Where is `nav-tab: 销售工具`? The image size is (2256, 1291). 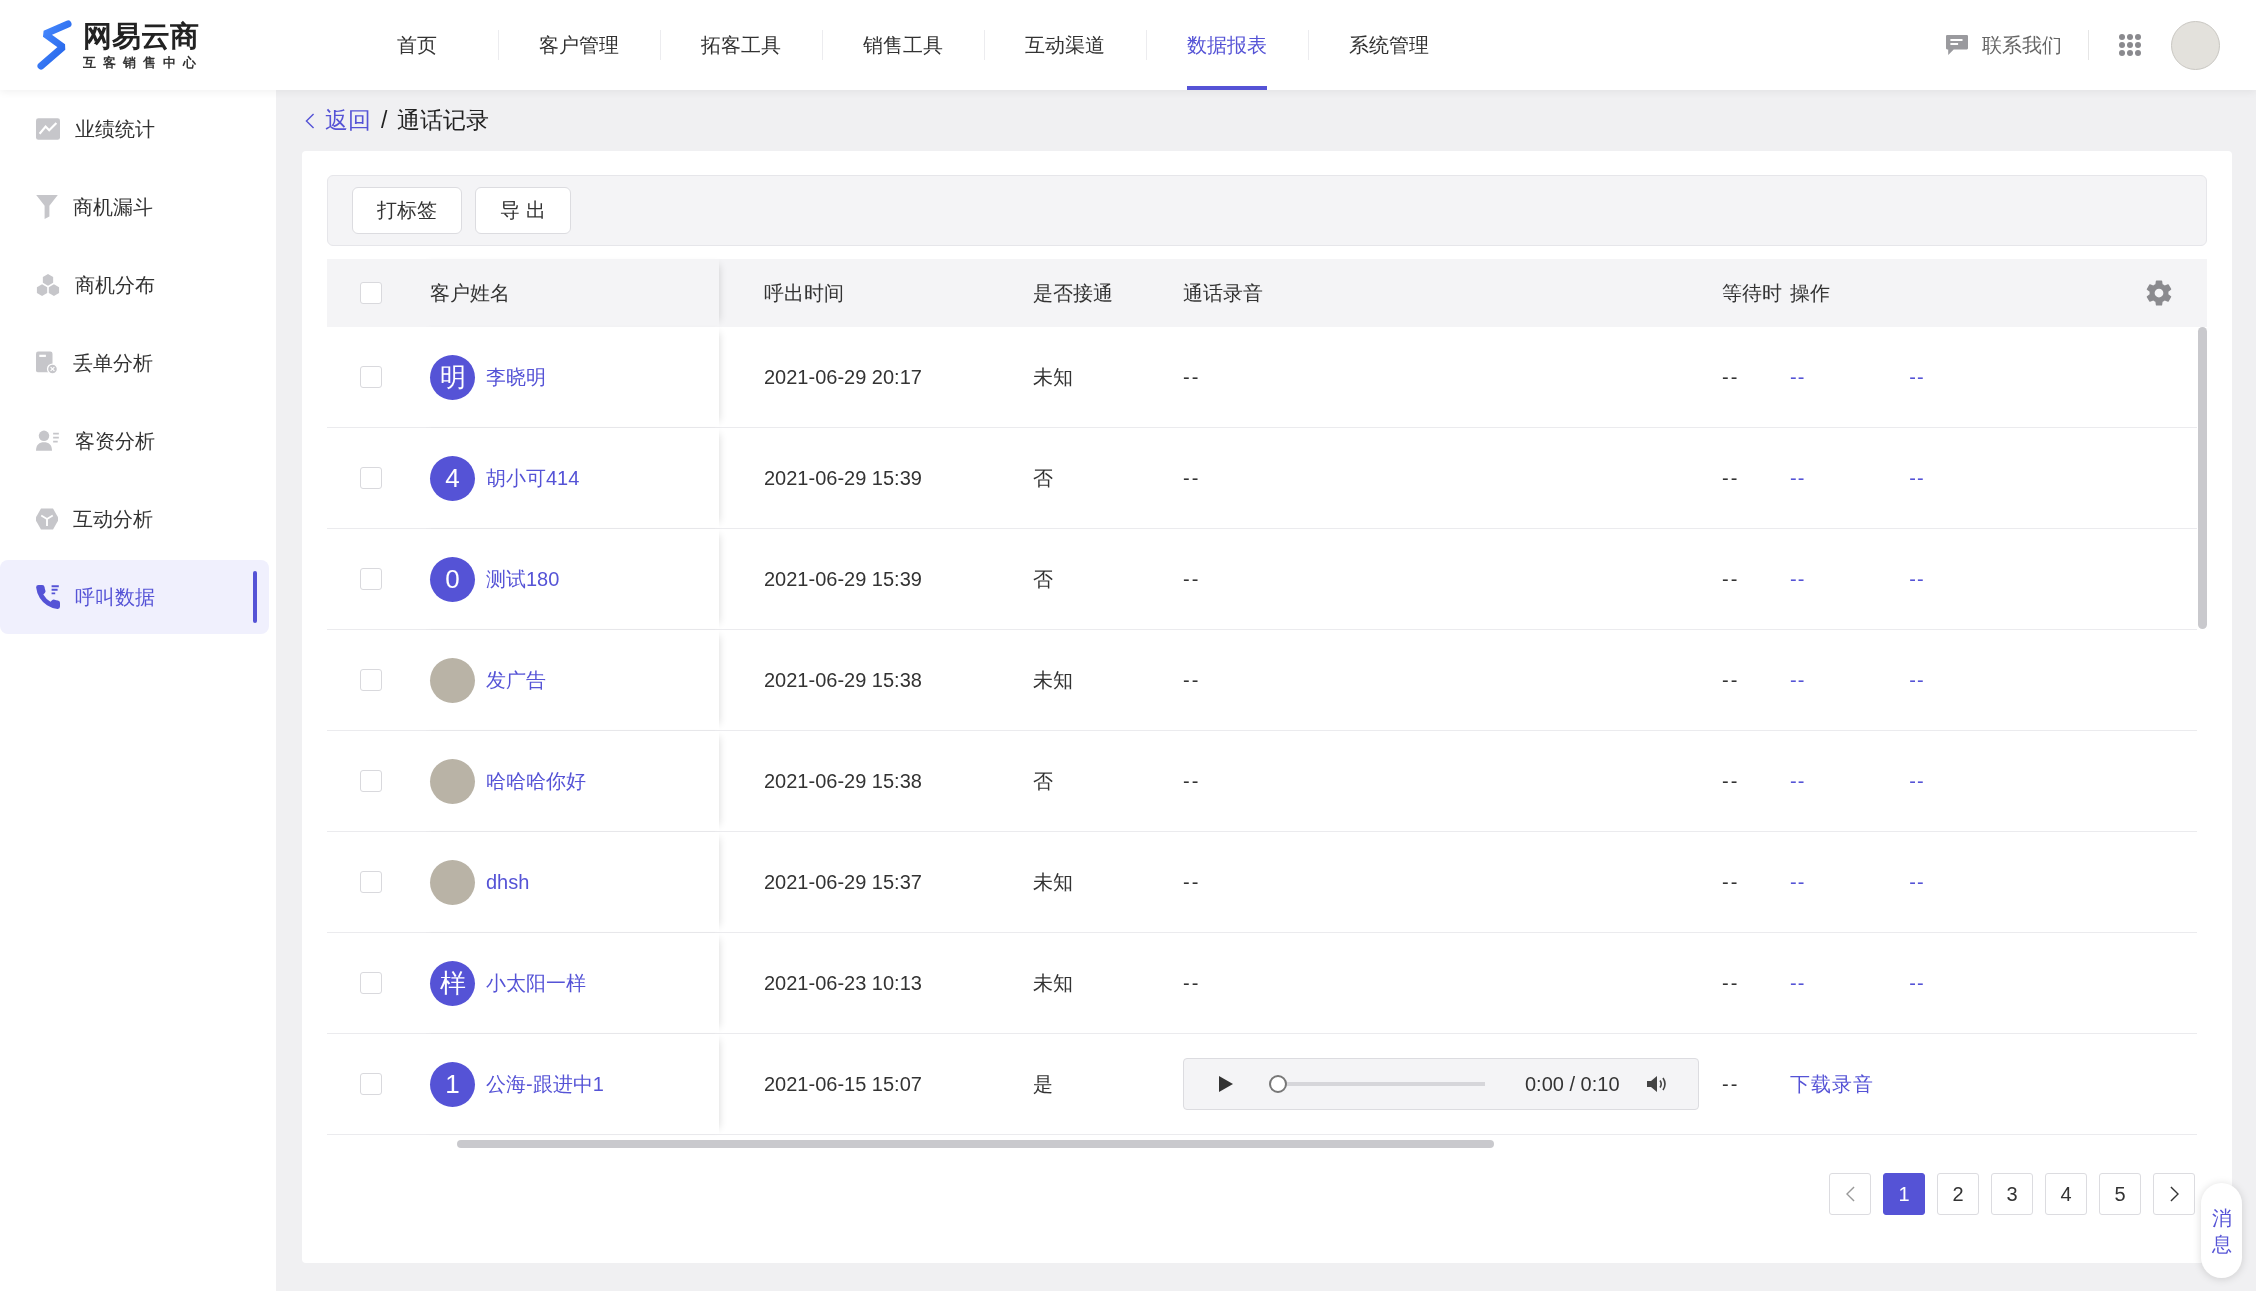 nav-tab: 销售工具 is located at coordinates (903, 45).